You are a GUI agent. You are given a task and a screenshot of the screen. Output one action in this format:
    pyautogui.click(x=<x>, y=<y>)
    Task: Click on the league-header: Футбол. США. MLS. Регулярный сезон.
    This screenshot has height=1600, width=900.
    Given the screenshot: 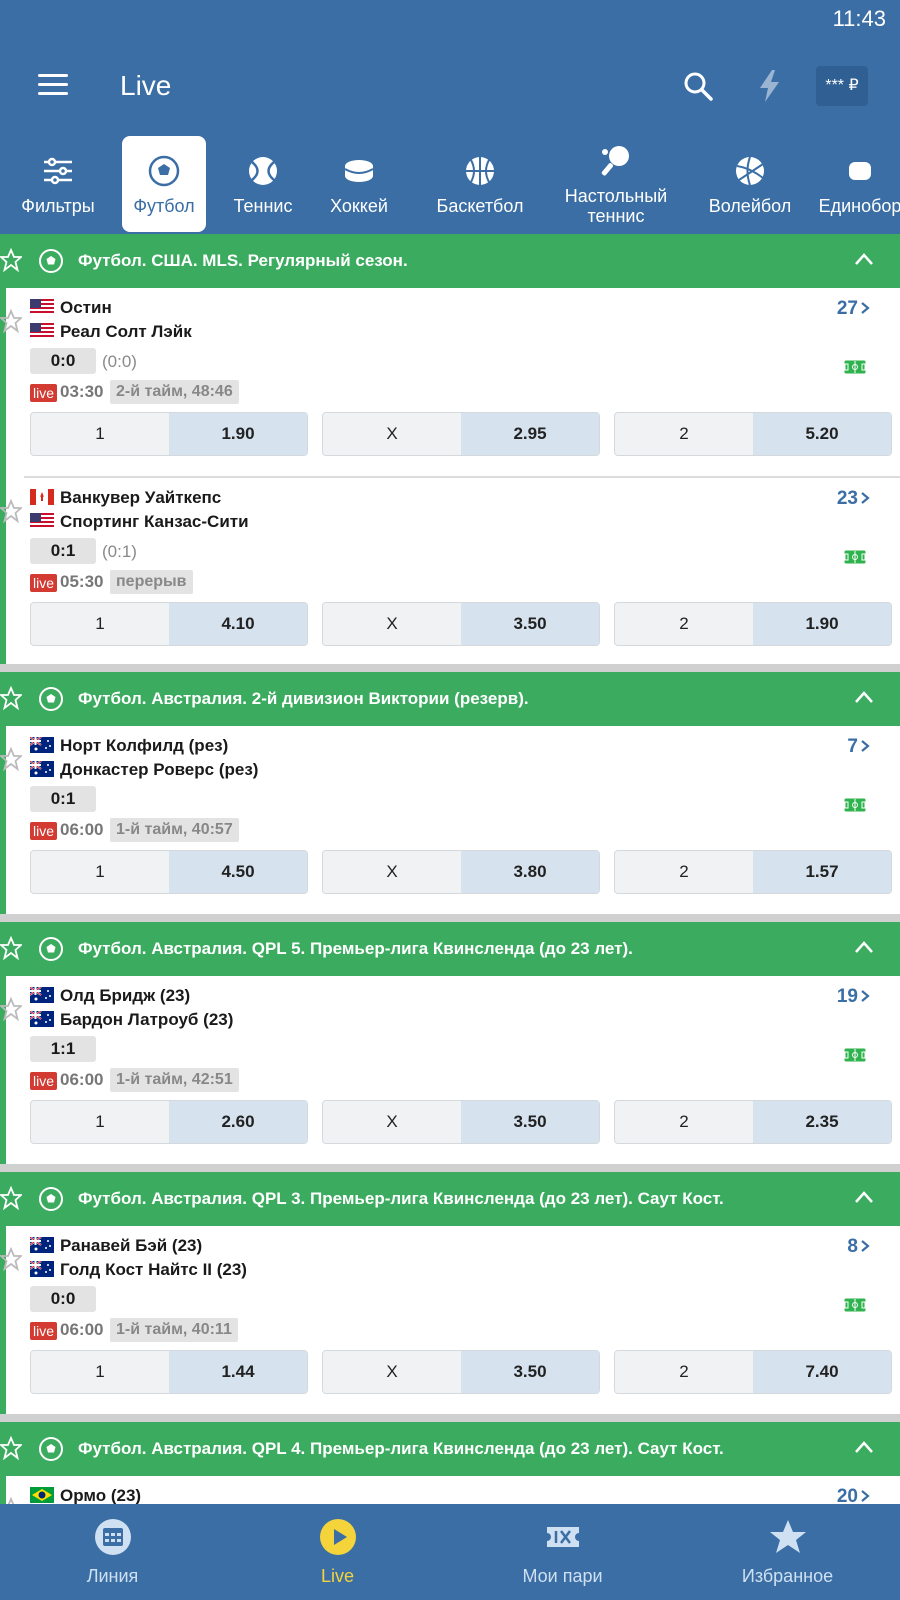 What is the action you would take?
    pyautogui.click(x=450, y=261)
    